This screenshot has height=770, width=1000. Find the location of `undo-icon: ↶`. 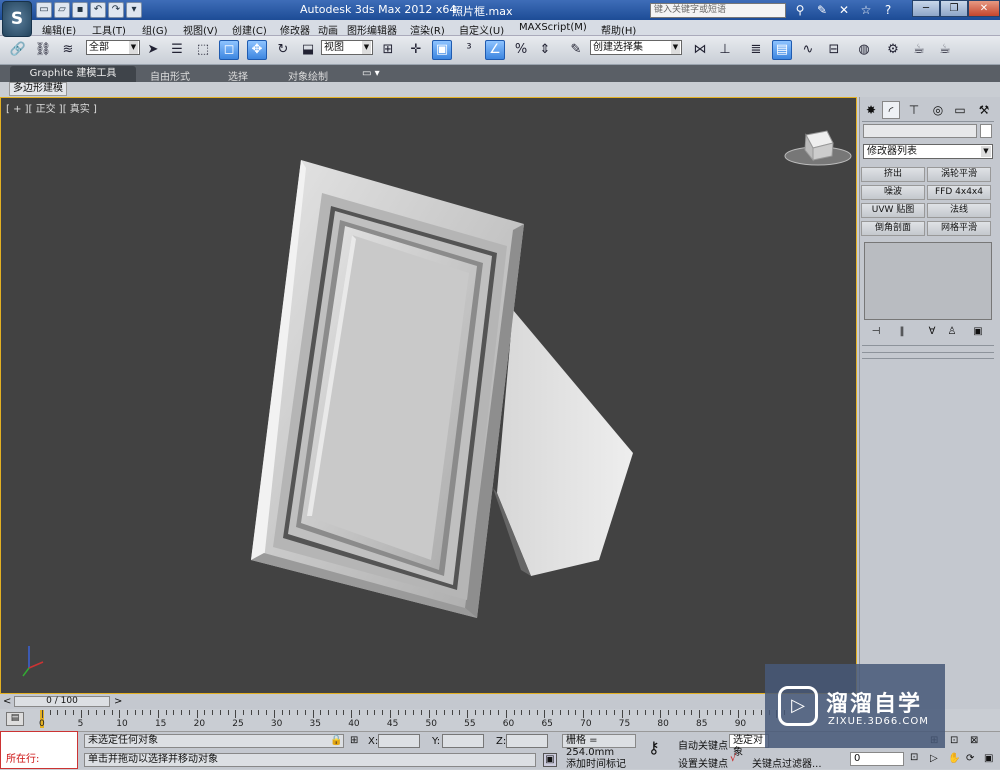

undo-icon: ↶ is located at coordinates (98, 10).